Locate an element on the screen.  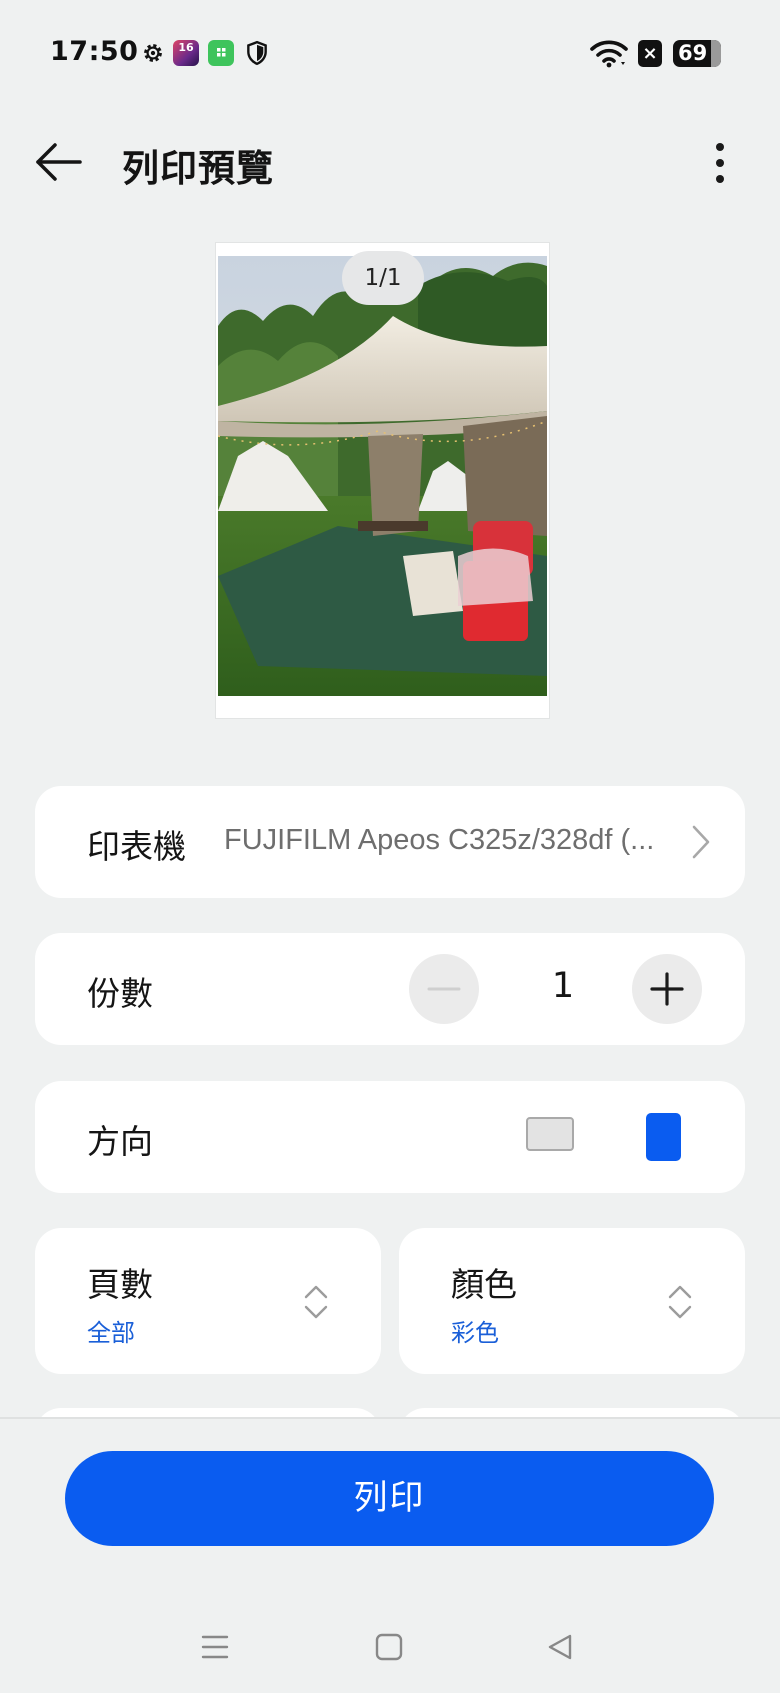
status-bar: 17:50 16 × 69 is located at coordinates (390, 53).